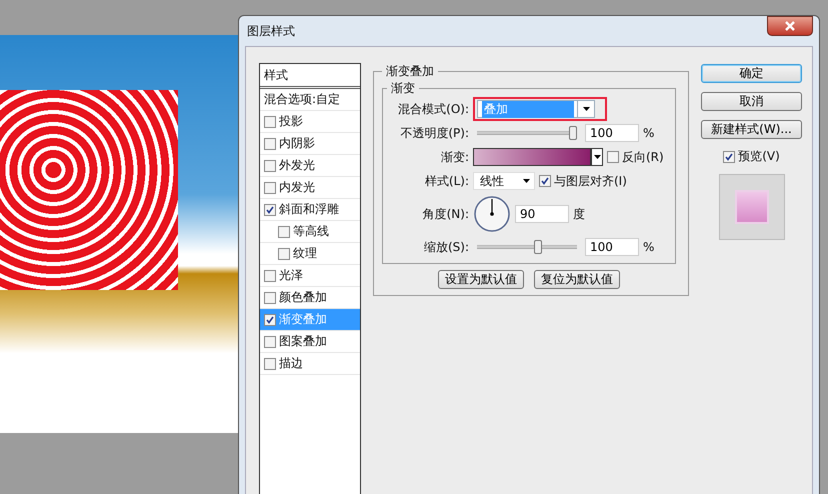 The image size is (828, 494). Describe the element at coordinates (751, 101) in the screenshot. I see `dialog-button: 取消` at that location.